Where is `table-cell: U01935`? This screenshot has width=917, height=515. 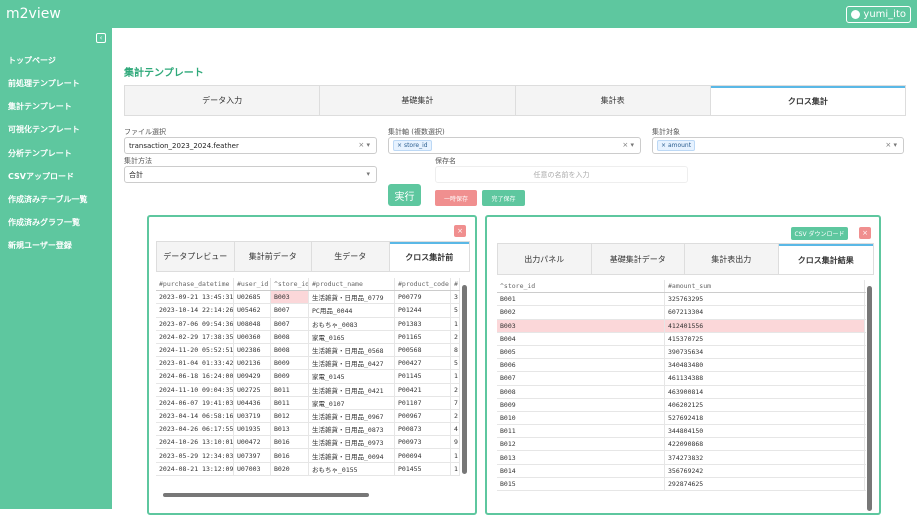 table-cell: U01935 is located at coordinates (252, 429).